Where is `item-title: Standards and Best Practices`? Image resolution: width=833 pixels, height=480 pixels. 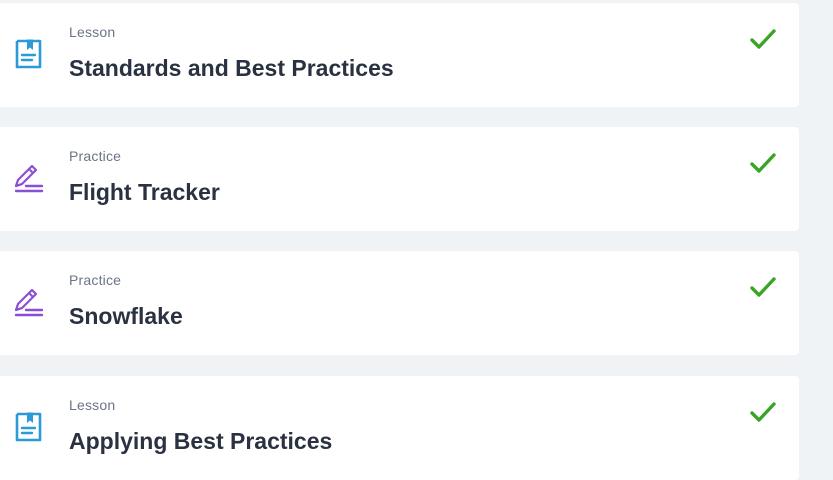 item-title: Standards and Best Practices is located at coordinates (231, 68).